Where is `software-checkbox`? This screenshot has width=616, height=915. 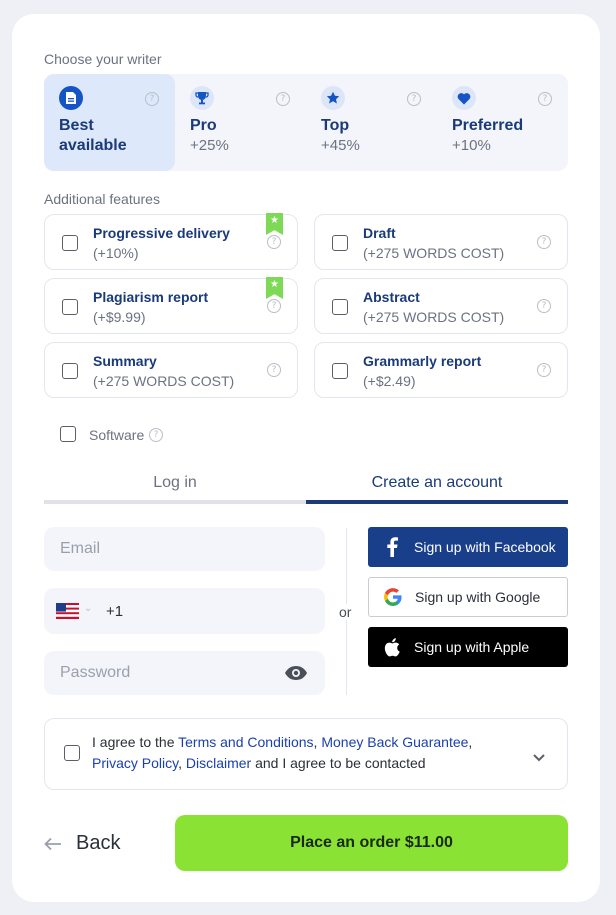
software-checkbox is located at coordinates (68, 434).